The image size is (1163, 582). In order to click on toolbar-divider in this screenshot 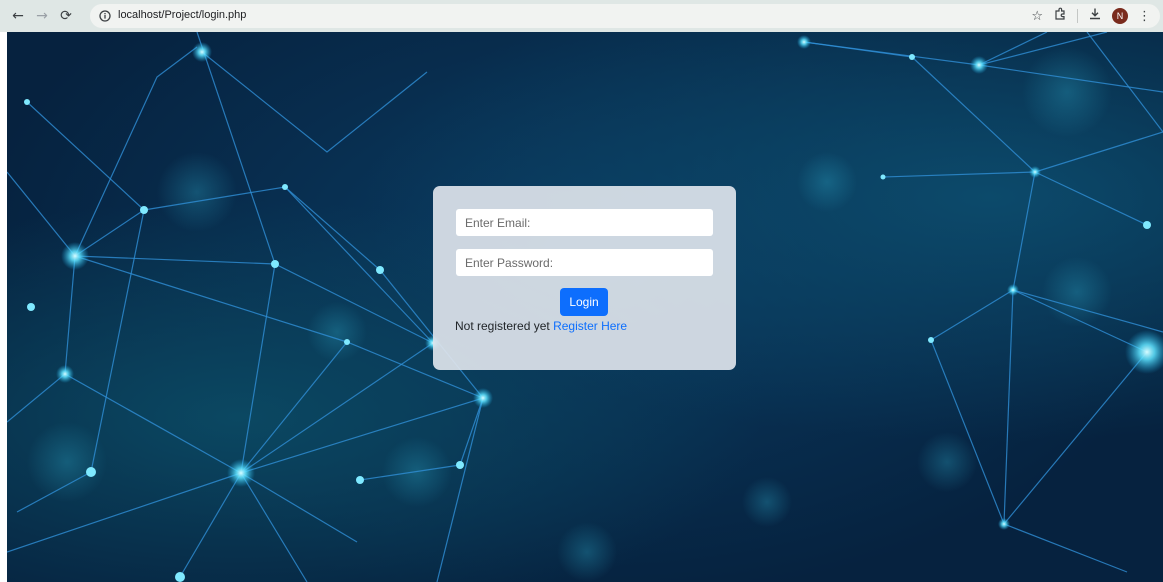, I will do `click(1077, 16)`.